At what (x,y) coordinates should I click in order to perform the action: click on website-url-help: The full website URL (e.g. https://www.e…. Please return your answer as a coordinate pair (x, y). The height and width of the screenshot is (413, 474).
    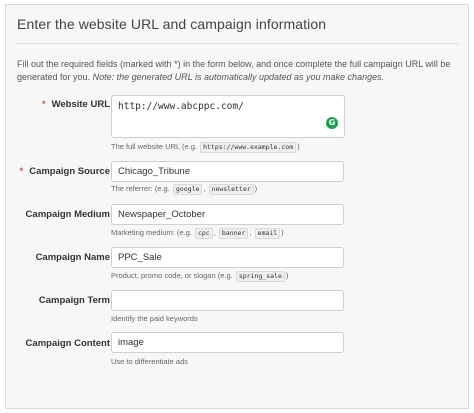
    Looking at the image, I should click on (205, 147).